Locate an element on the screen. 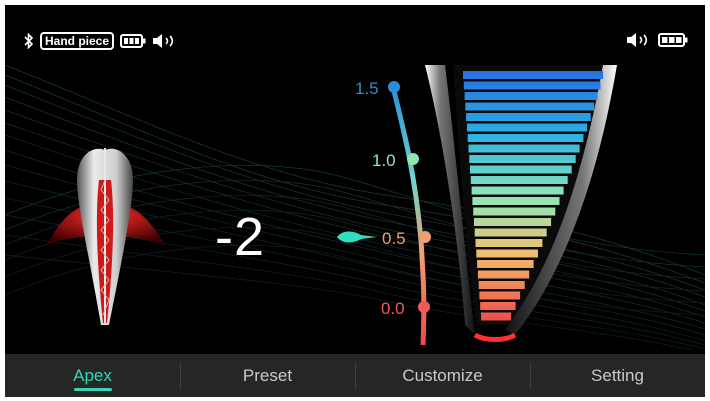  bottom-nav: Apex Preset Customize Setting is located at coordinates (355, 375).